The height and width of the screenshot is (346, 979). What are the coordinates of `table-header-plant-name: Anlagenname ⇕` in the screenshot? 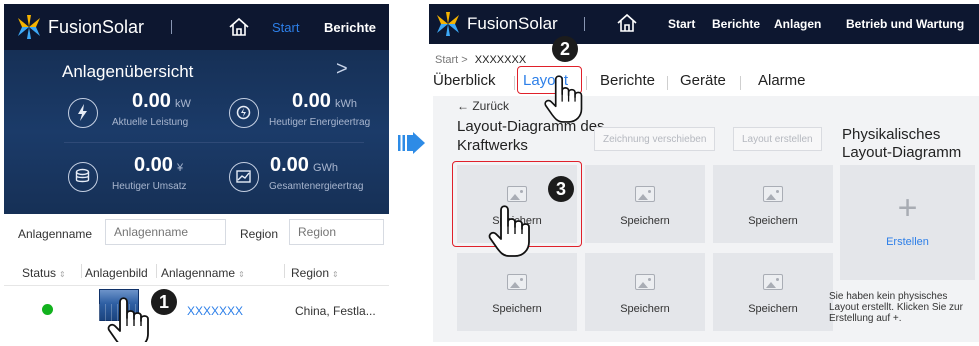 It's located at (203, 273).